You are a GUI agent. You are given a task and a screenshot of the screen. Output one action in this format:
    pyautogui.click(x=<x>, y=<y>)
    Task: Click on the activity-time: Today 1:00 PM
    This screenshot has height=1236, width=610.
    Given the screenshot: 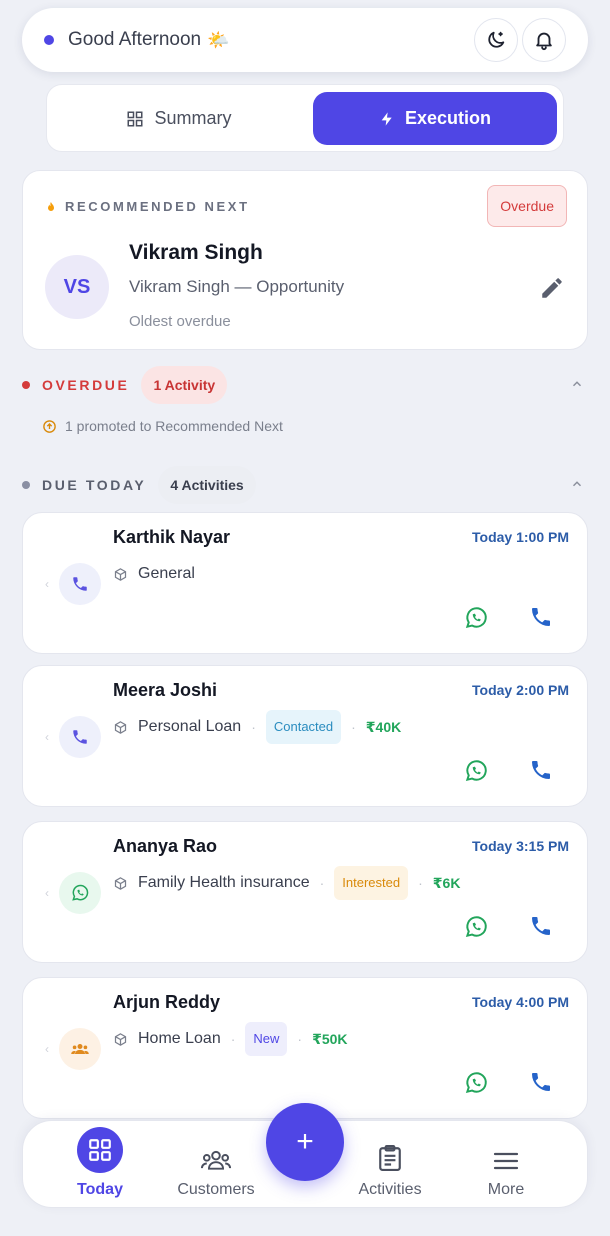 What is the action you would take?
    pyautogui.click(x=520, y=537)
    